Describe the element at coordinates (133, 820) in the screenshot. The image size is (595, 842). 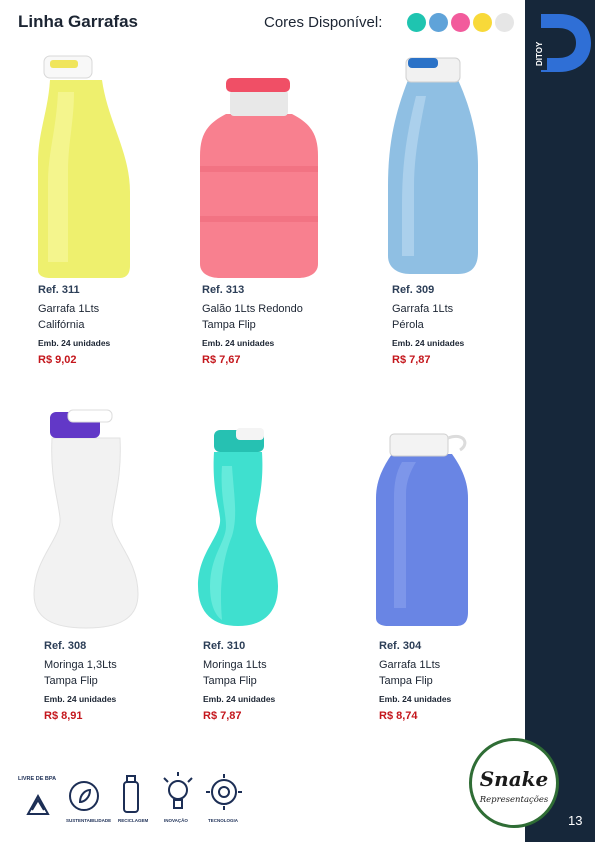
I see `svg-text: RECICLAGEM` at that location.